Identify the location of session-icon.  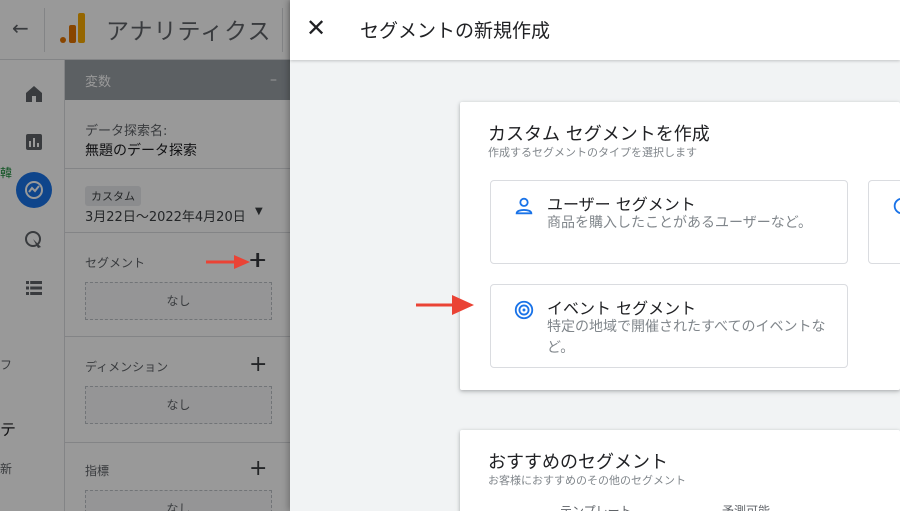
(895, 206).